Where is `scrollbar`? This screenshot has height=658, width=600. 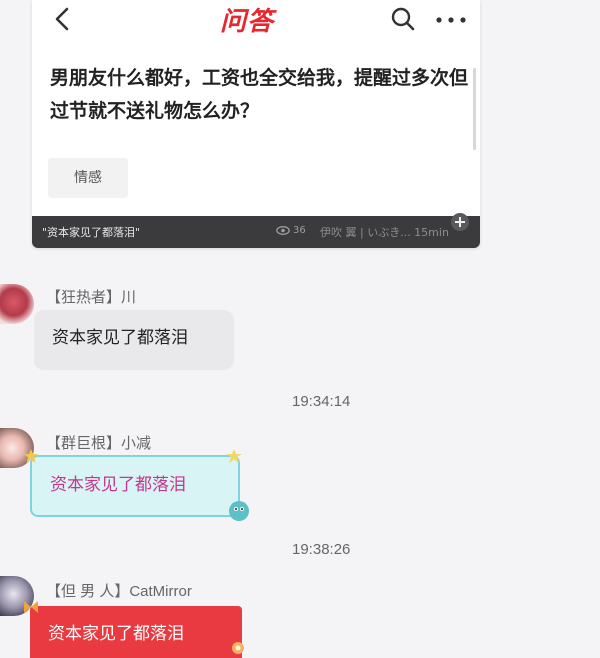 scrollbar is located at coordinates (474, 109).